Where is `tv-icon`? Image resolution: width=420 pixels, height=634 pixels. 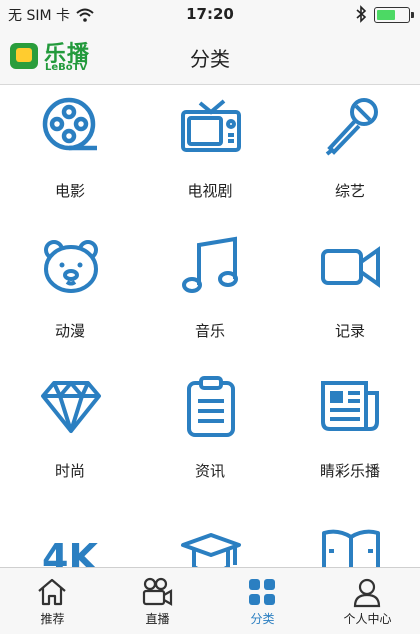 tv-icon is located at coordinates (211, 125).